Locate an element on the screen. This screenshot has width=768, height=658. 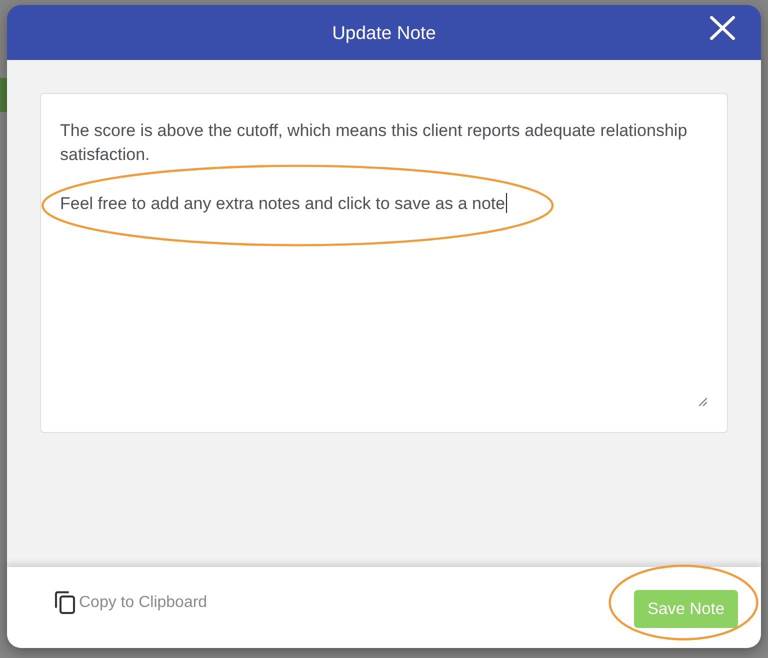
note-paragraph: The score is above the cutoff, which means this client reports adequate relationship satisfaction. is located at coordinates (374, 142).